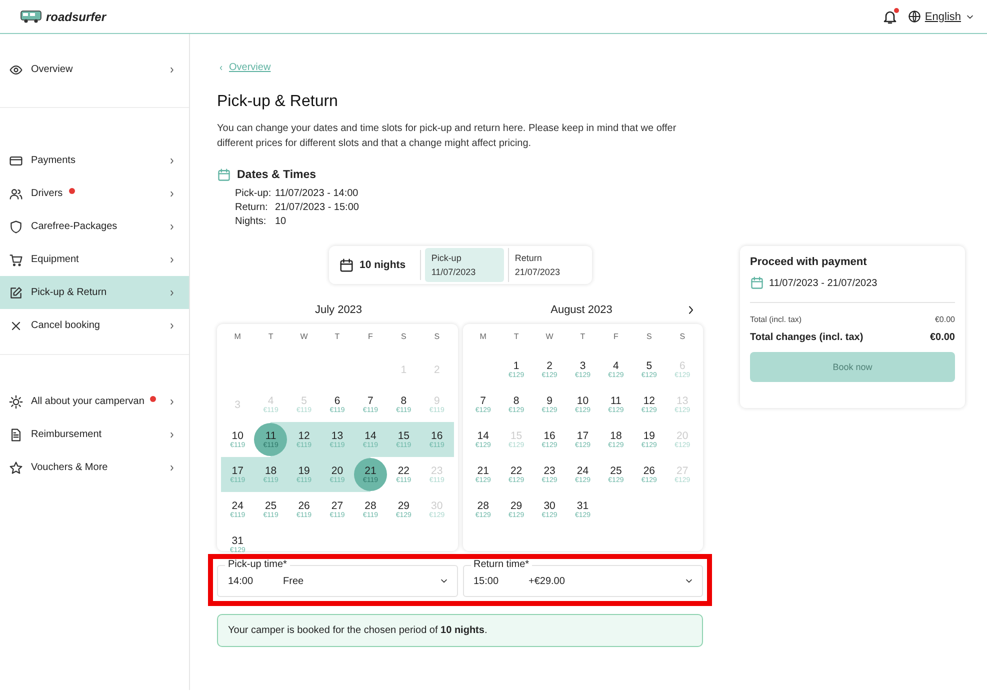  I want to click on section-heading: Dates & Times, so click(276, 175).